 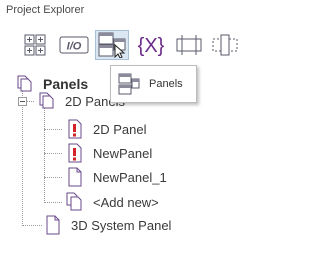 I want to click on variables-button: {X}, so click(x=151, y=45).